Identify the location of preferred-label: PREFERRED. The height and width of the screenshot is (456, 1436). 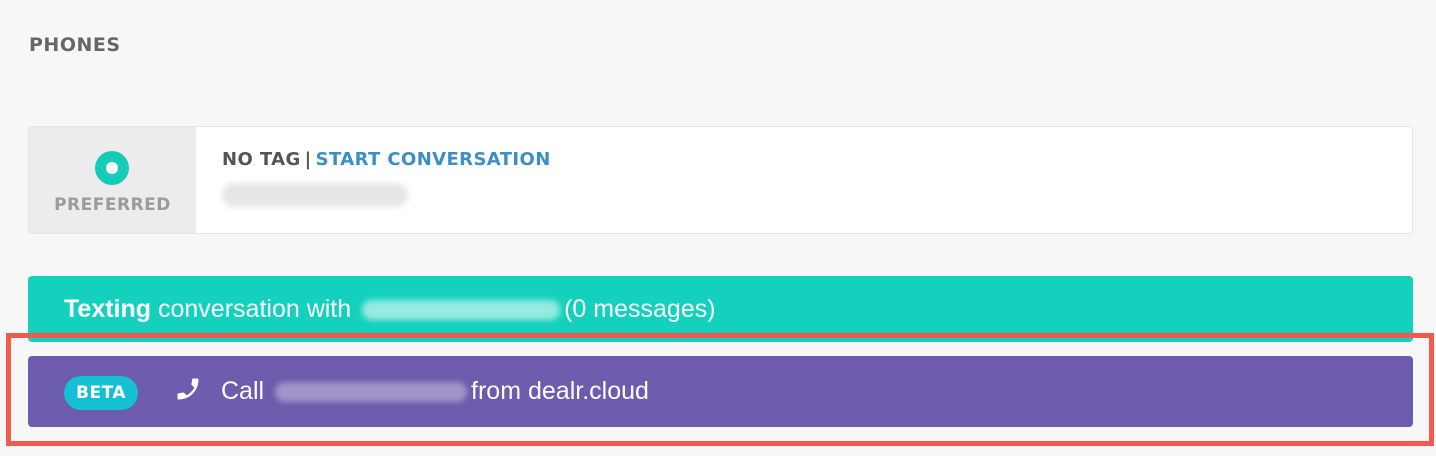
(112, 205).